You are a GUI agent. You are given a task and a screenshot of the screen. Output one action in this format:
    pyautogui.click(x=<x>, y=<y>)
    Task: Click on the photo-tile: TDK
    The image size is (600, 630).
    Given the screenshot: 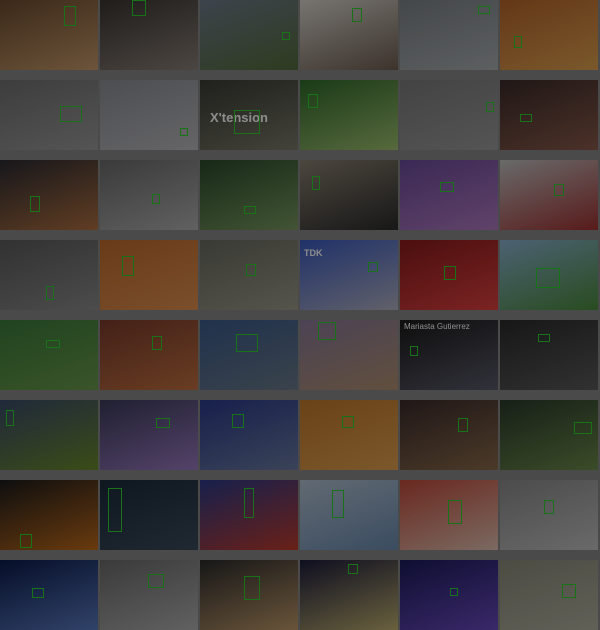 What is the action you would take?
    pyautogui.click(x=349, y=275)
    